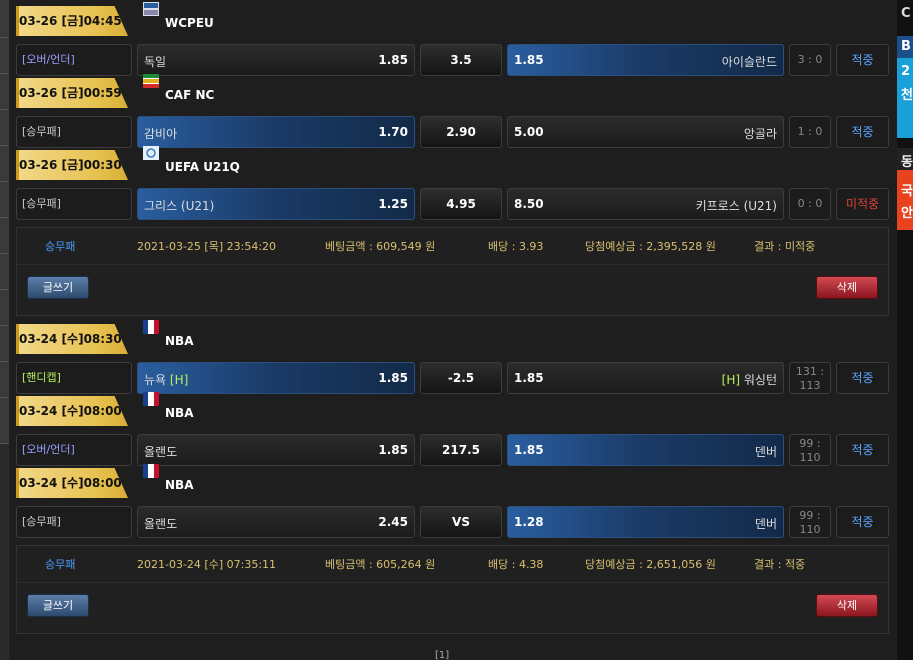 The width and height of the screenshot is (913, 660). I want to click on home-team-name: 뉴욕 [H], so click(166, 379).